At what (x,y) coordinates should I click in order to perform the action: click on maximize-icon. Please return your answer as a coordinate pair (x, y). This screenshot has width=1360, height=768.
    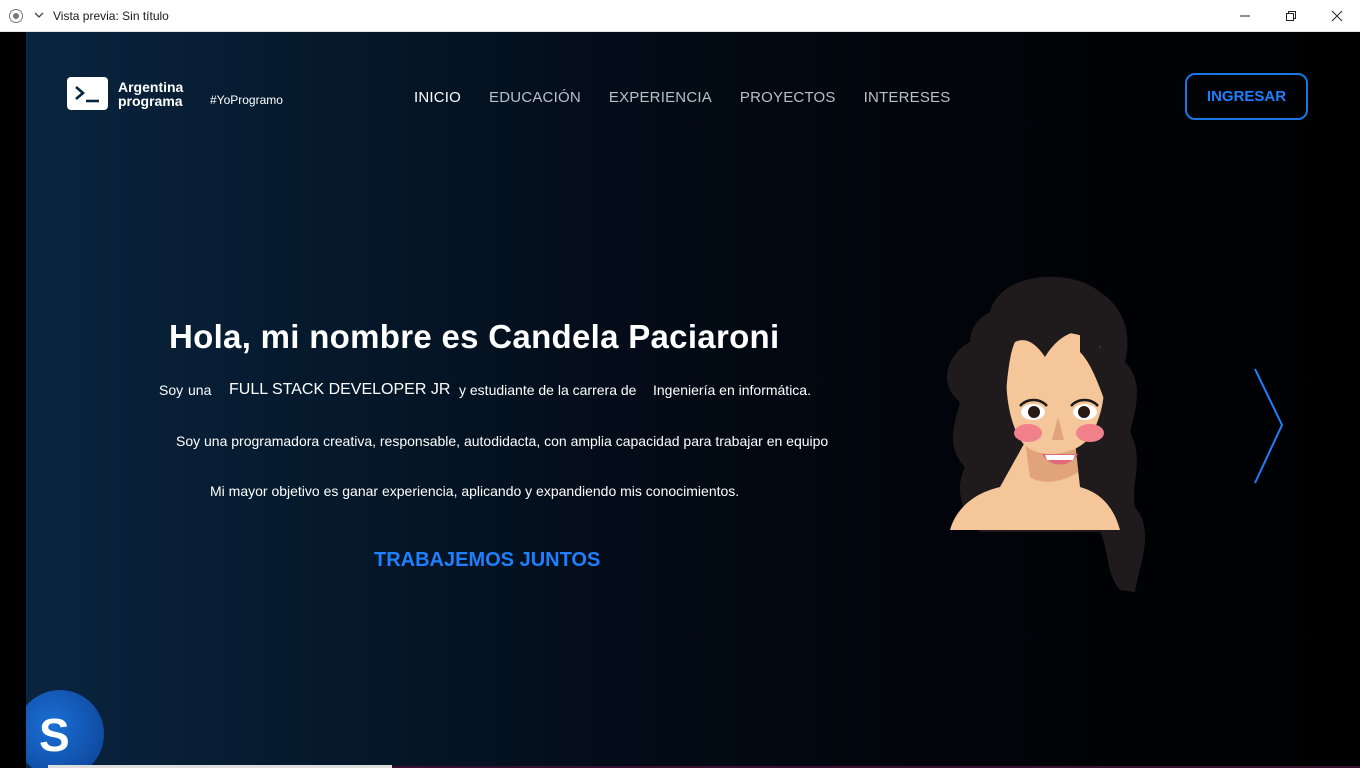
    Looking at the image, I should click on (1291, 16).